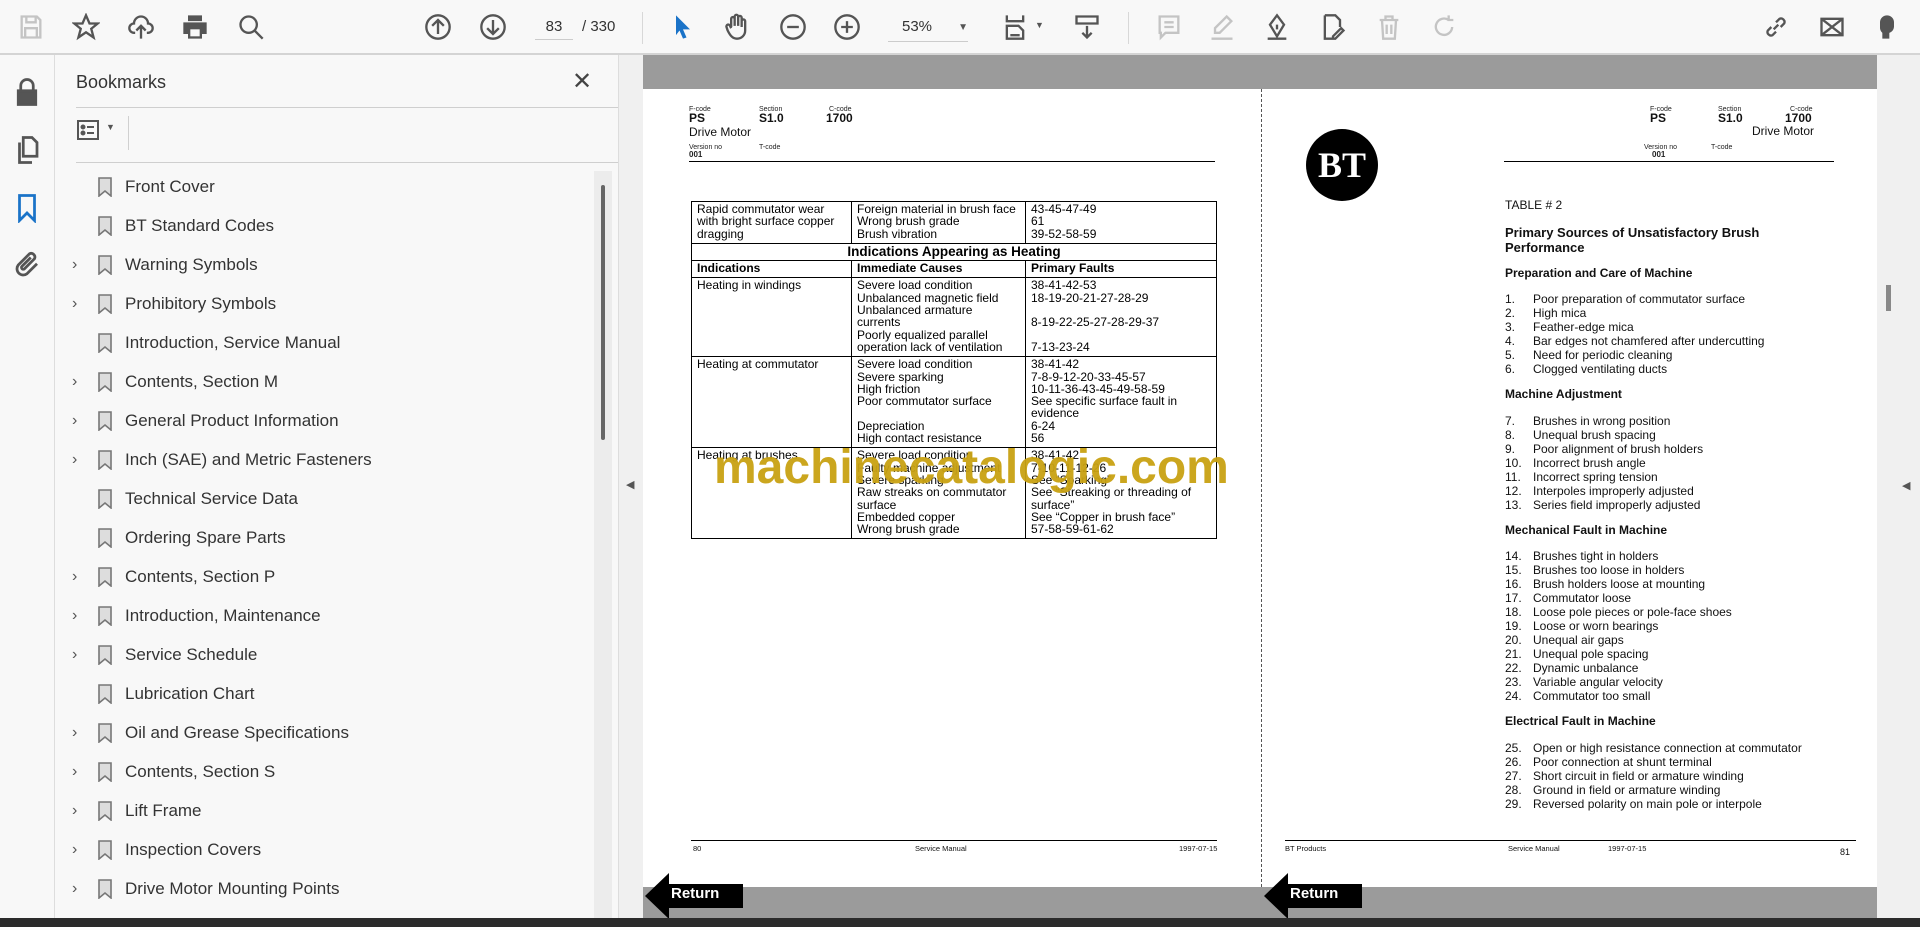 This screenshot has height=927, width=1920. I want to click on item-text: Poor alignment of brush holders, so click(1618, 448).